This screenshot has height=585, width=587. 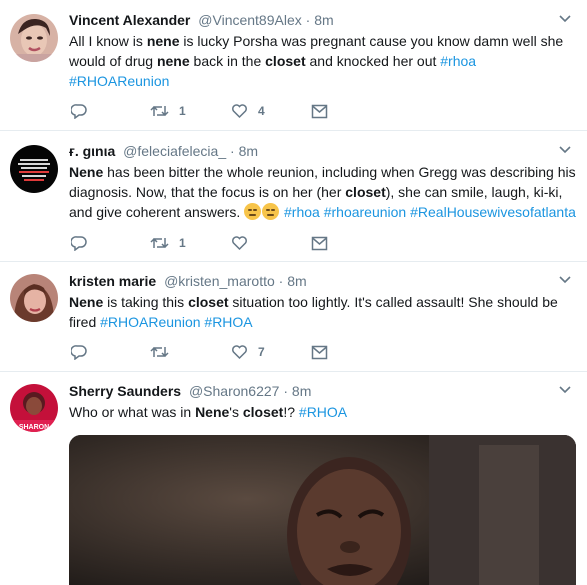 I want to click on tweet-text: Who or what was in Nene's closet!? #RHOA, so click(x=319, y=412).